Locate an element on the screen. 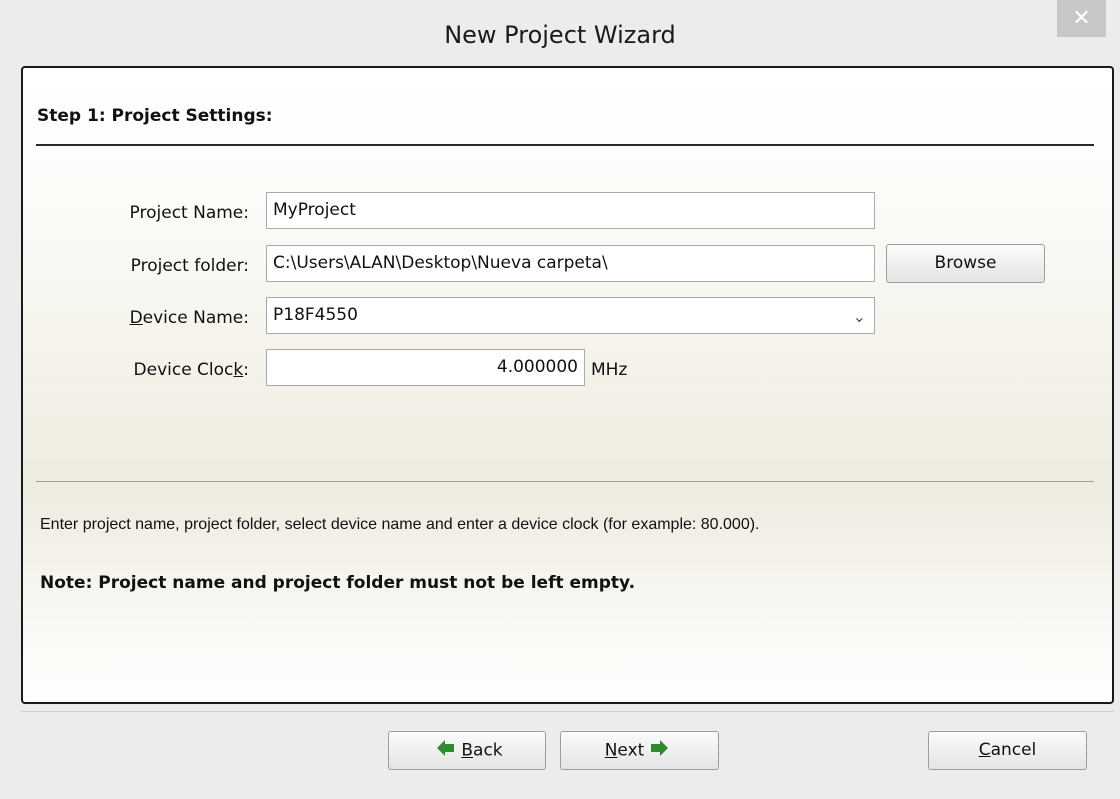 Image resolution: width=1120 pixels, height=799 pixels. device-clock-accel-key: k is located at coordinates (238, 370).